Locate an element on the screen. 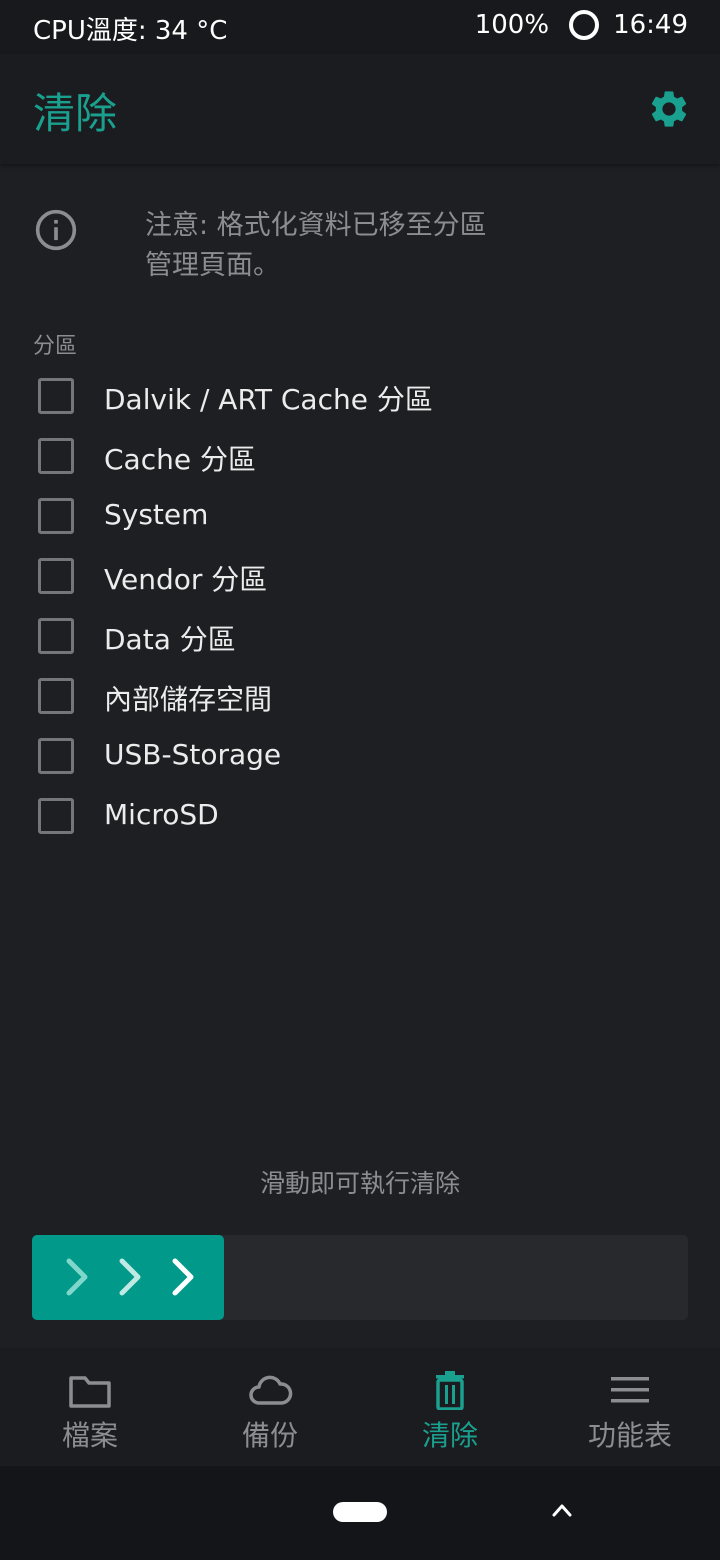 Image resolution: width=720 pixels, height=1560 pixels. partition-label: Dalvik / ART Cache 分區 is located at coordinates (268, 399).